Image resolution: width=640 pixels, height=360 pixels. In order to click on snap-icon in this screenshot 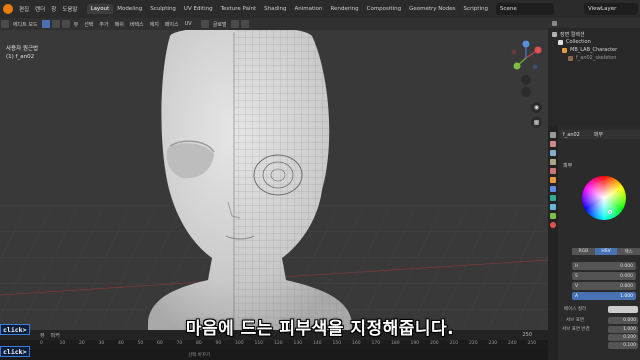, I will do `click(234, 24)`.